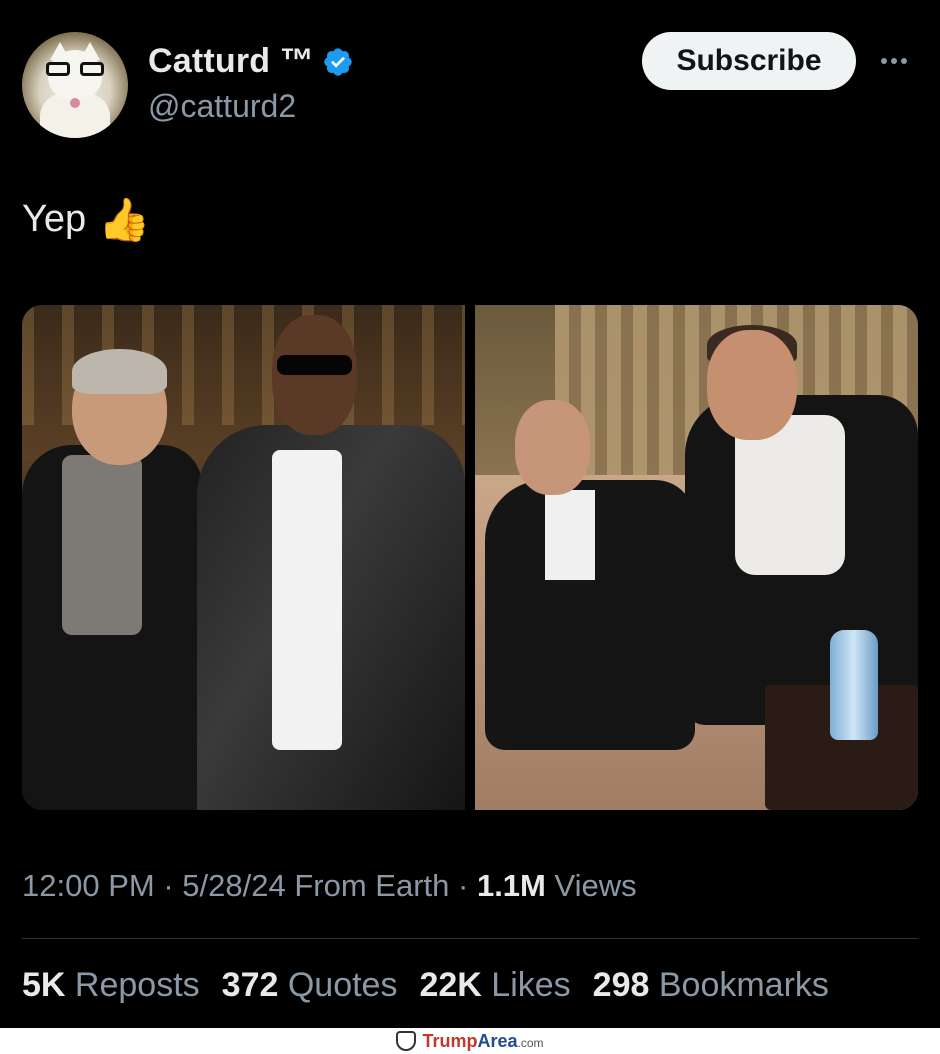 The width and height of the screenshot is (940, 1054). Describe the element at coordinates (338, 61) in the screenshot. I see `verified-badge-icon` at that location.